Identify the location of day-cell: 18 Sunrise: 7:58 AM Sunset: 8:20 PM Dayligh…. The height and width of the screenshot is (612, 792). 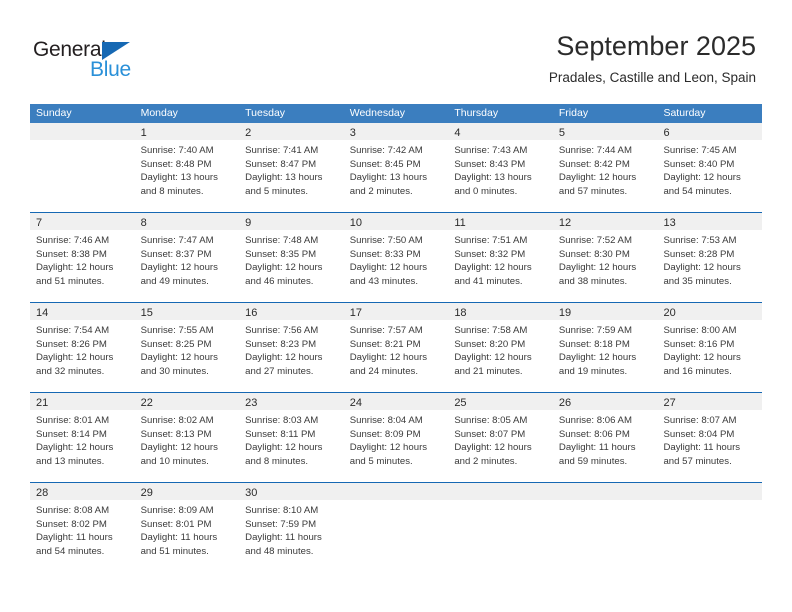
(500, 347).